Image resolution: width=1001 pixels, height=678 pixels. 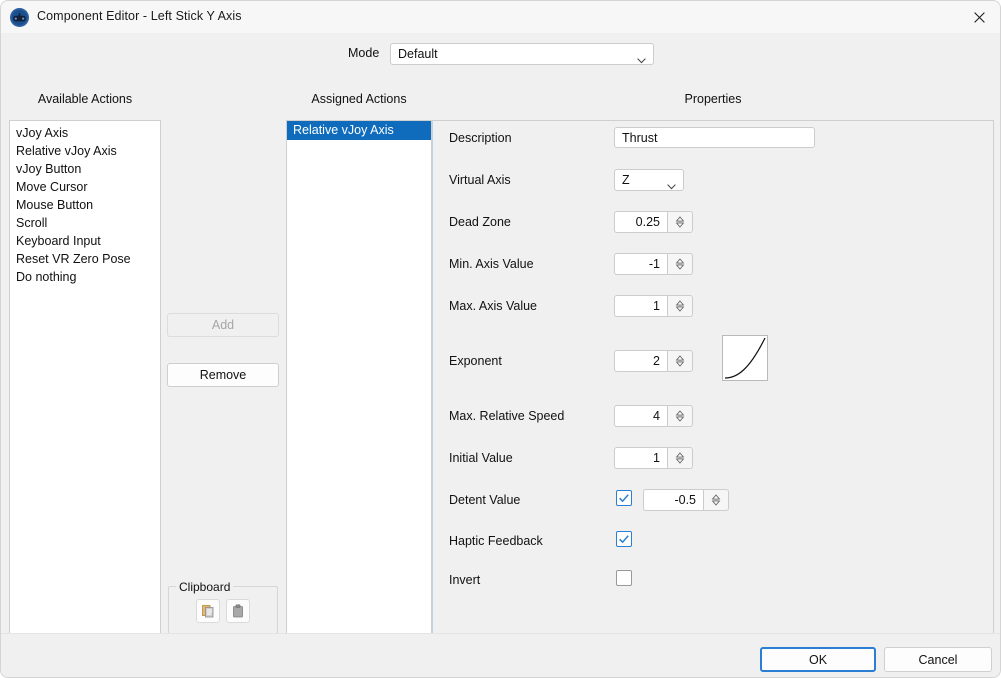 I want to click on detent-value-checkbox, so click(x=624, y=498).